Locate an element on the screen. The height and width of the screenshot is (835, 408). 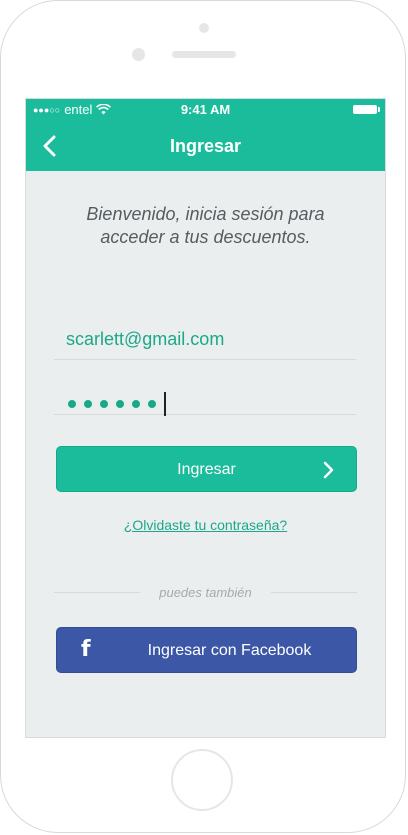
email-value: scarlett@gmail.com is located at coordinates (145, 339).